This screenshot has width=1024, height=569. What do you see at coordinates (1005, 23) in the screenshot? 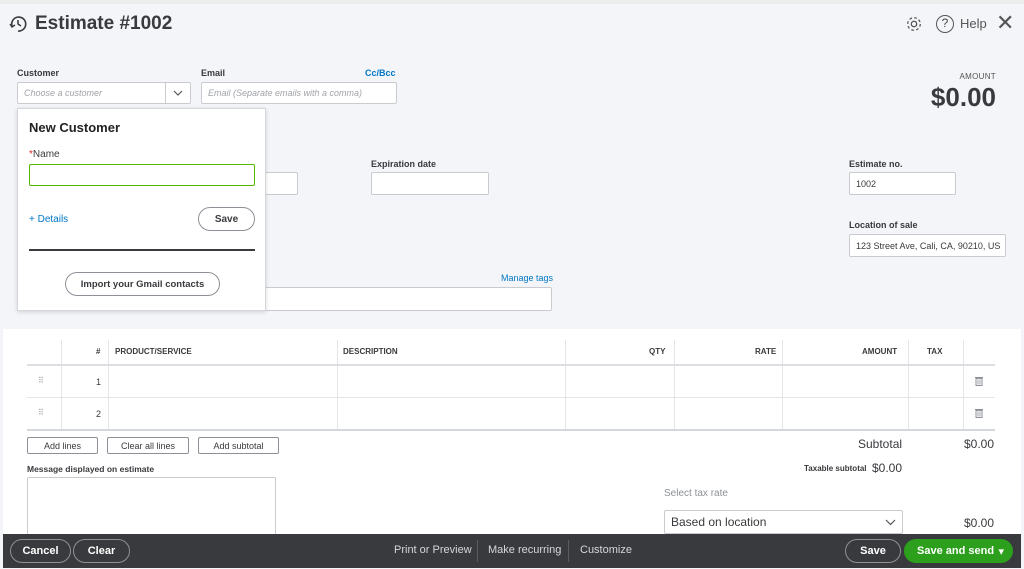
I see `close-icon: ✕` at bounding box center [1005, 23].